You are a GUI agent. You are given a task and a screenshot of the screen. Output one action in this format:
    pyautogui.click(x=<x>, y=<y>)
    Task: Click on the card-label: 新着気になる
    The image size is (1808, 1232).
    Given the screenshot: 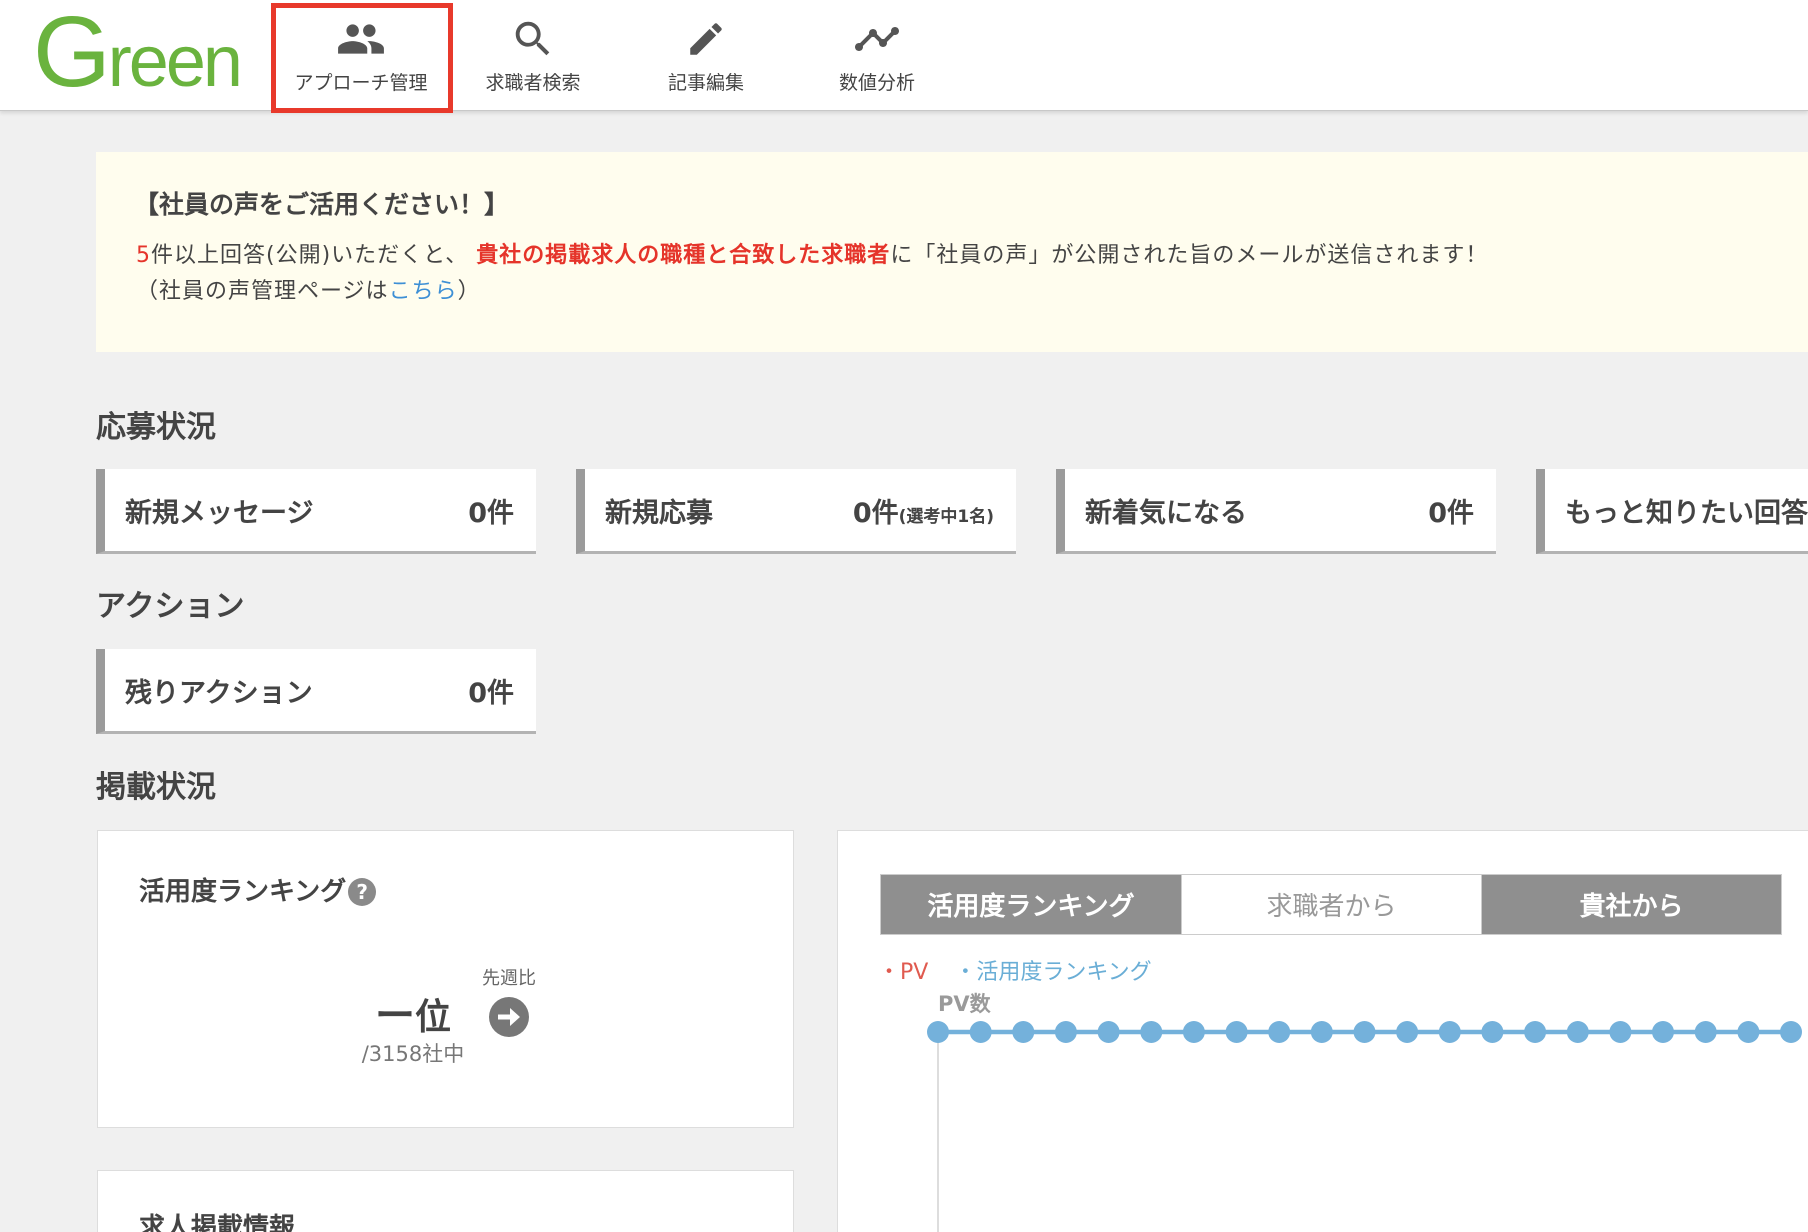 What is the action you would take?
    pyautogui.click(x=1166, y=513)
    